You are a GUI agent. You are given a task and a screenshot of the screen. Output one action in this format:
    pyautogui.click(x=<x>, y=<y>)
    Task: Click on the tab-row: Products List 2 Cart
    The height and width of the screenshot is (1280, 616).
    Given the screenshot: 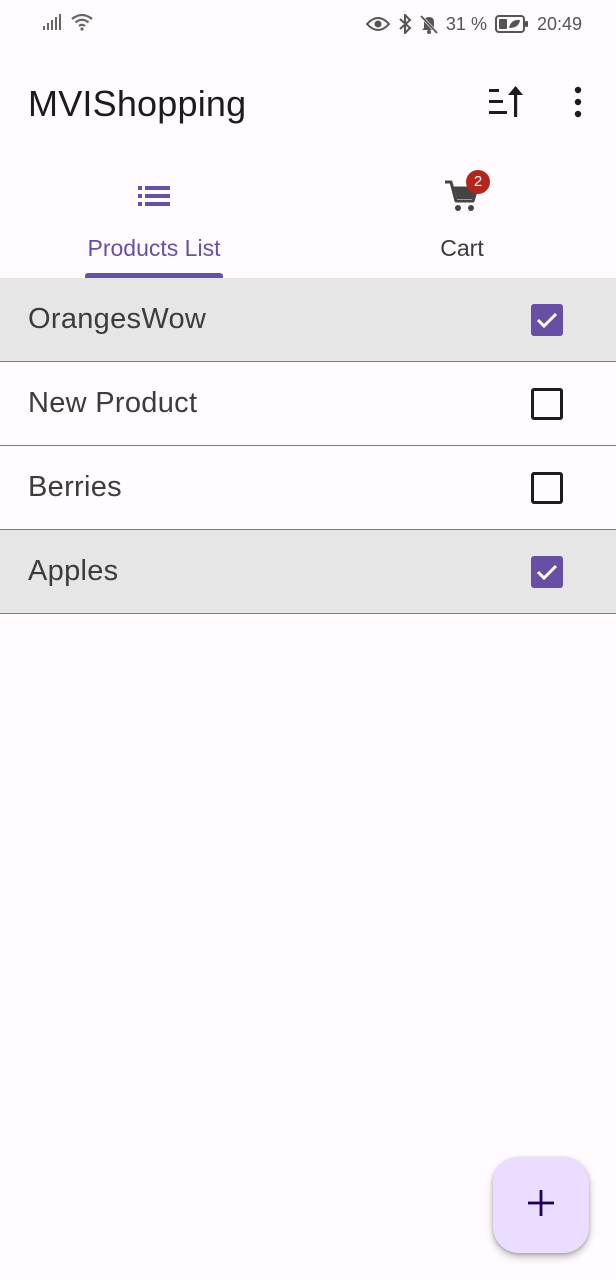 What is the action you would take?
    pyautogui.click(x=308, y=212)
    